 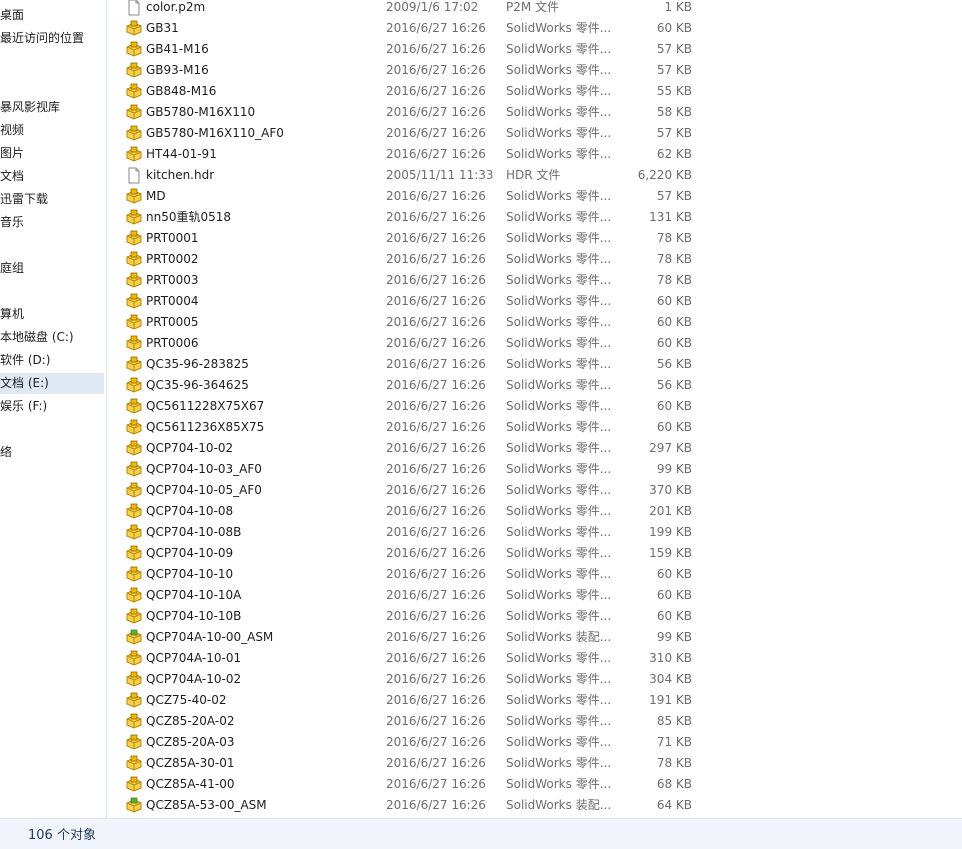 What do you see at coordinates (52, 406) in the screenshot?
I see `nav-item: 娱乐 (F:)` at bounding box center [52, 406].